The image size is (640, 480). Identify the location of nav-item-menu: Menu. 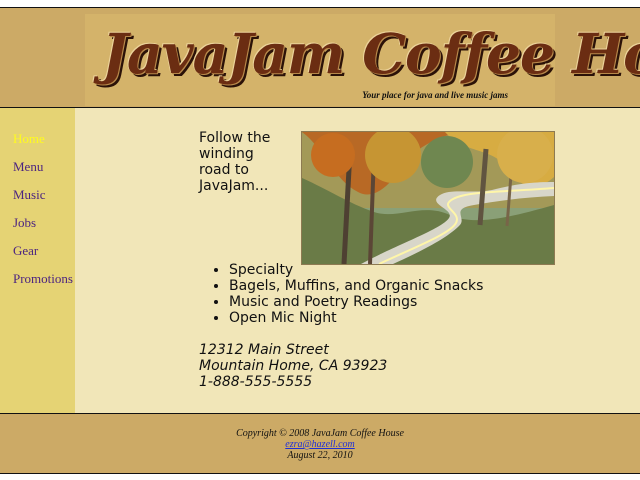
(43, 170).